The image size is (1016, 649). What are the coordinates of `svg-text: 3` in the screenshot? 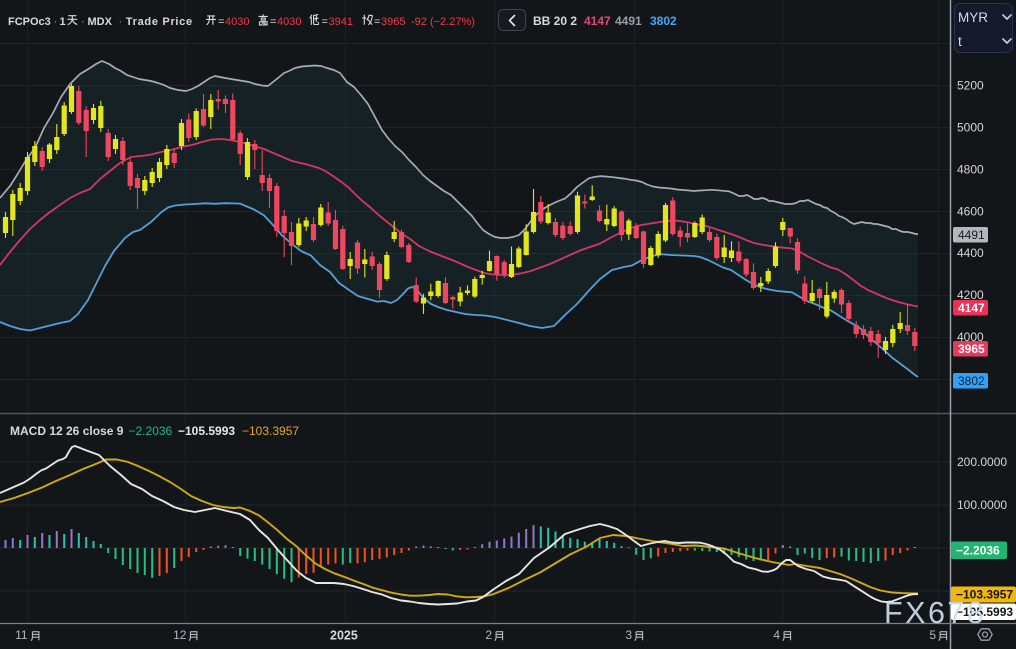 It's located at (628, 635).